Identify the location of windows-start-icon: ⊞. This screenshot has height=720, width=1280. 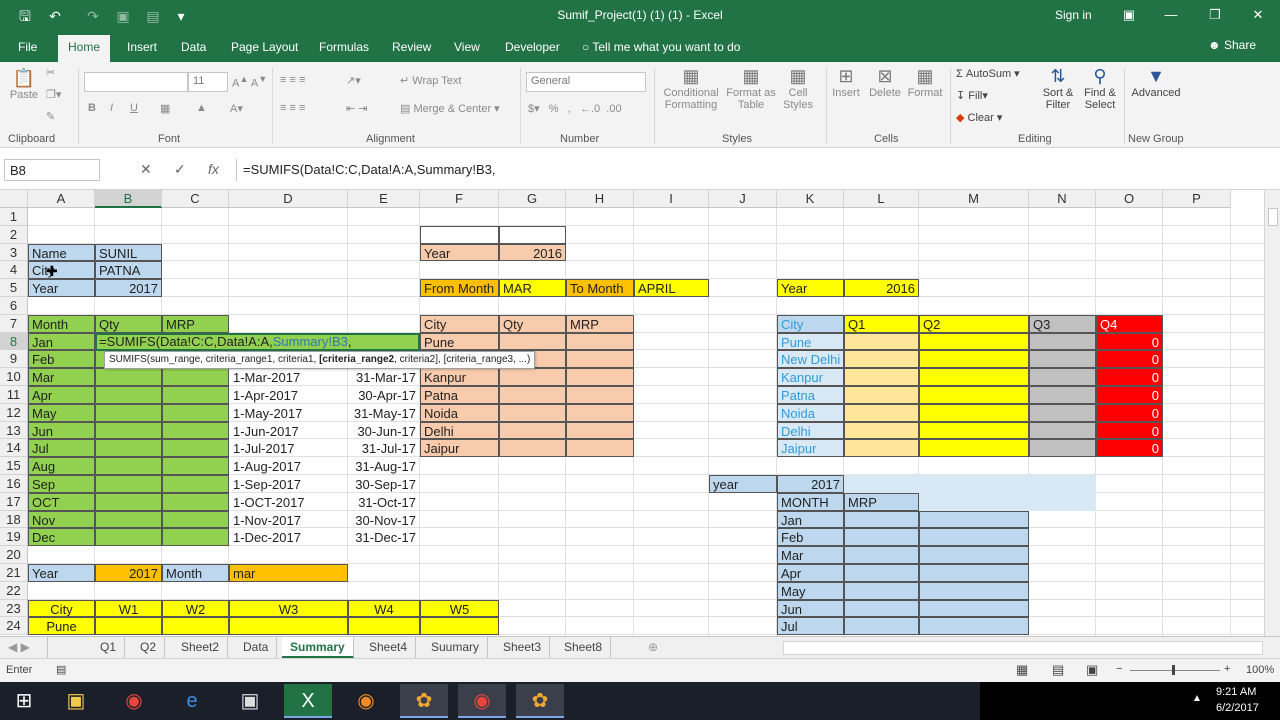
(24, 701).